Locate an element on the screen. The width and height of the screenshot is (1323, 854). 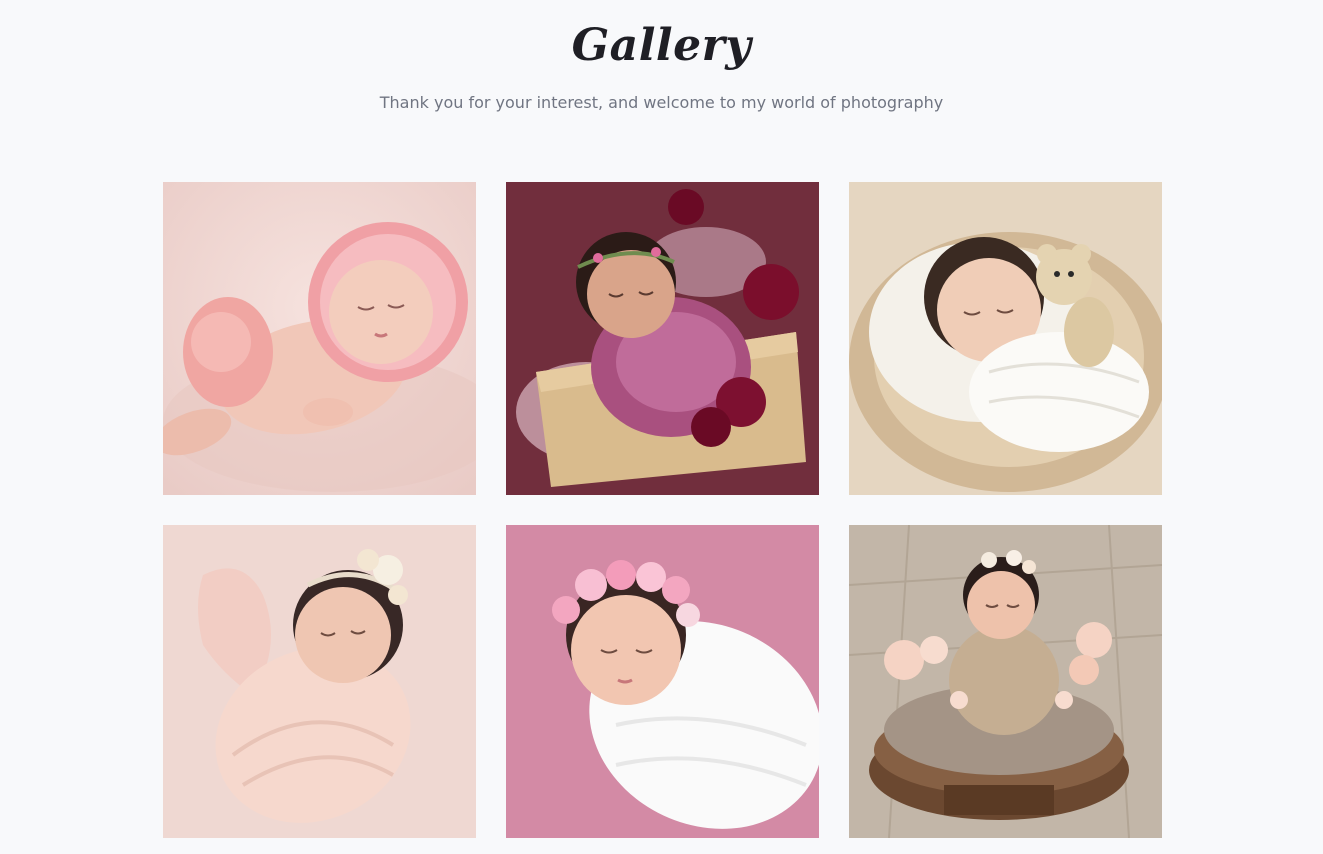
page-title: Gallery is located at coordinates (661, 45).